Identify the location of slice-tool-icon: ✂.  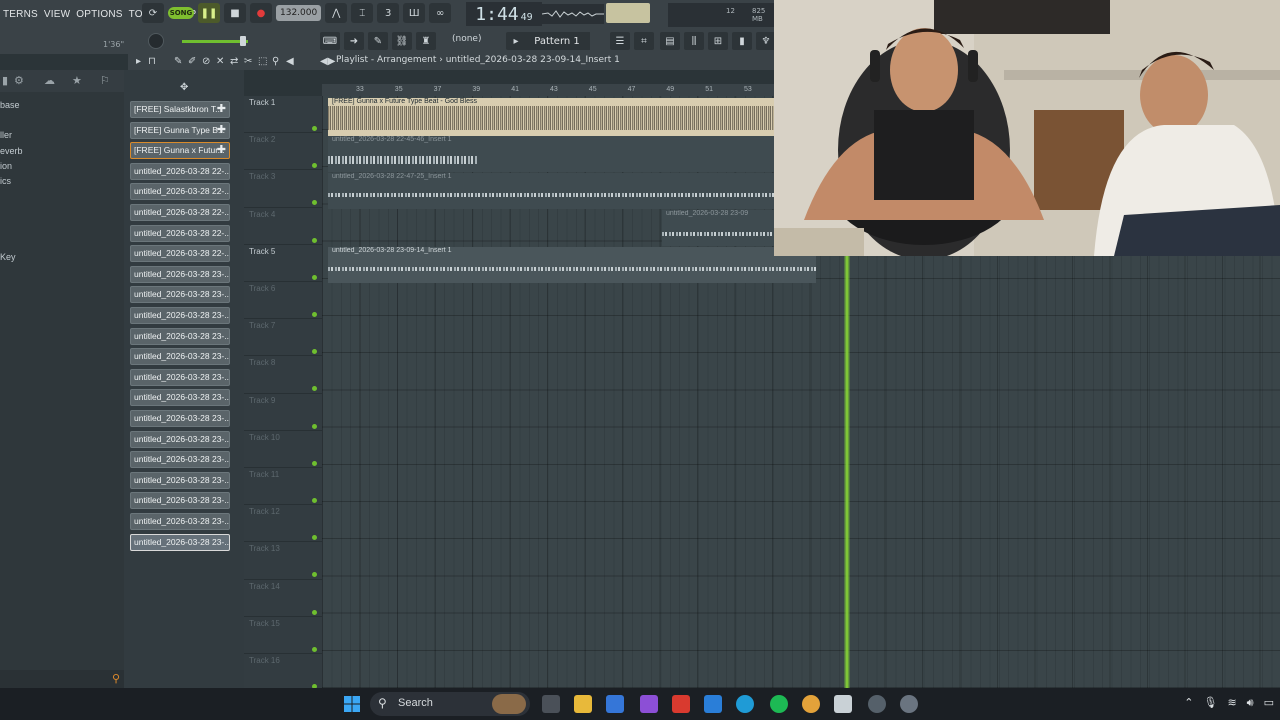
(248, 61).